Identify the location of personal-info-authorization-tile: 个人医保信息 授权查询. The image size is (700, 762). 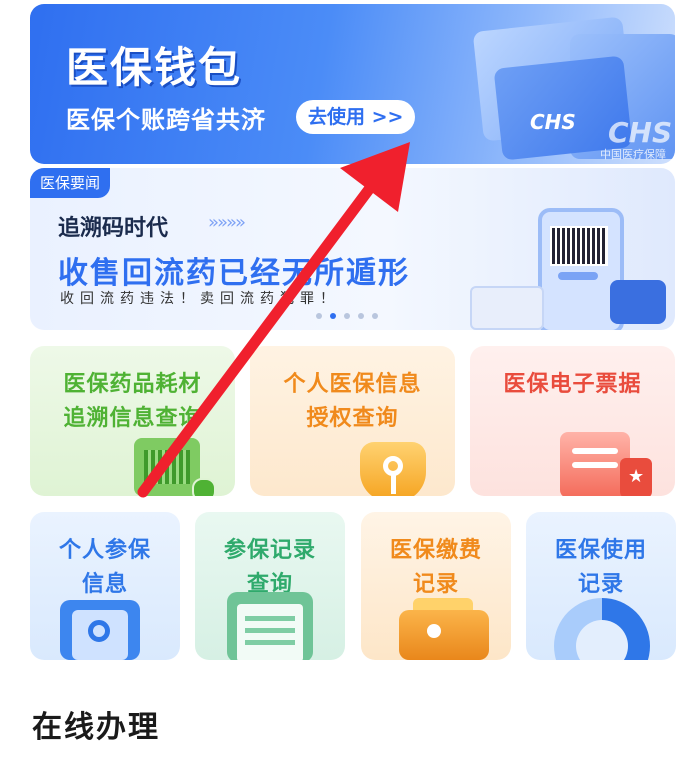
(352, 421).